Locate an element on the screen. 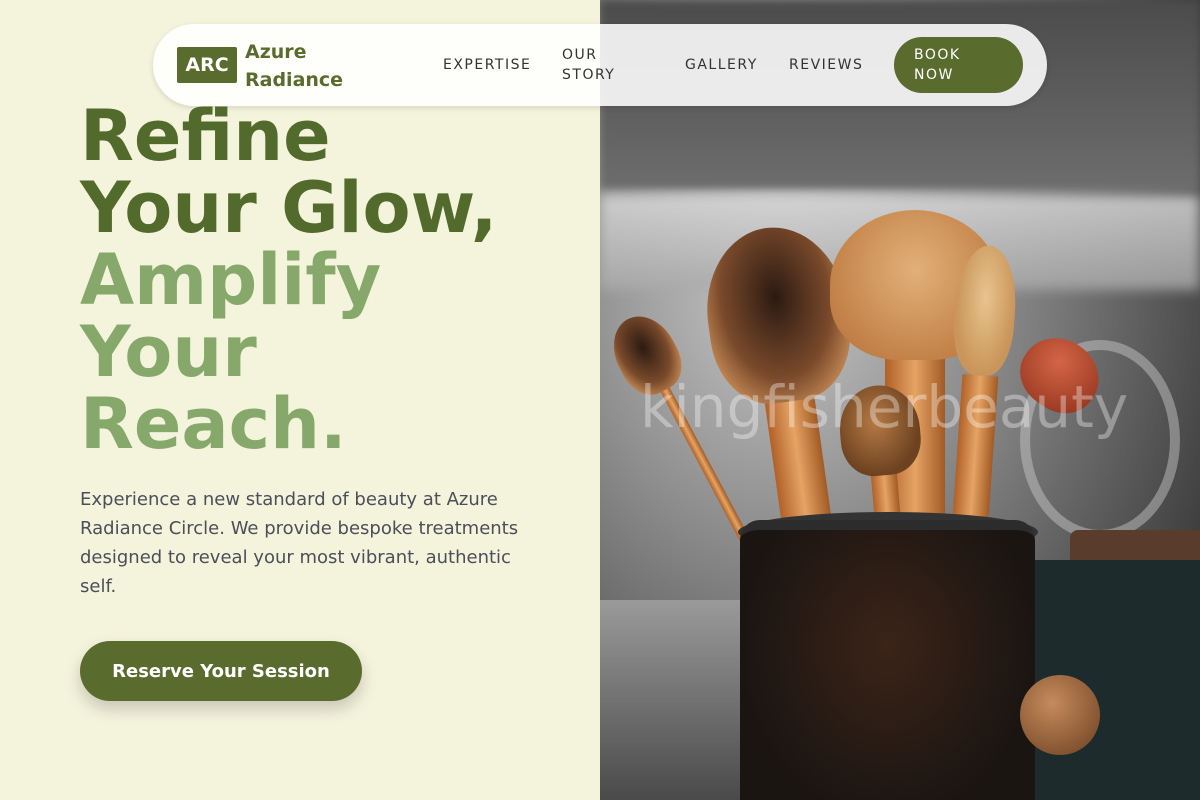 This screenshot has width=1200, height=800. headline-line-4: Your is located at coordinates (168, 352).